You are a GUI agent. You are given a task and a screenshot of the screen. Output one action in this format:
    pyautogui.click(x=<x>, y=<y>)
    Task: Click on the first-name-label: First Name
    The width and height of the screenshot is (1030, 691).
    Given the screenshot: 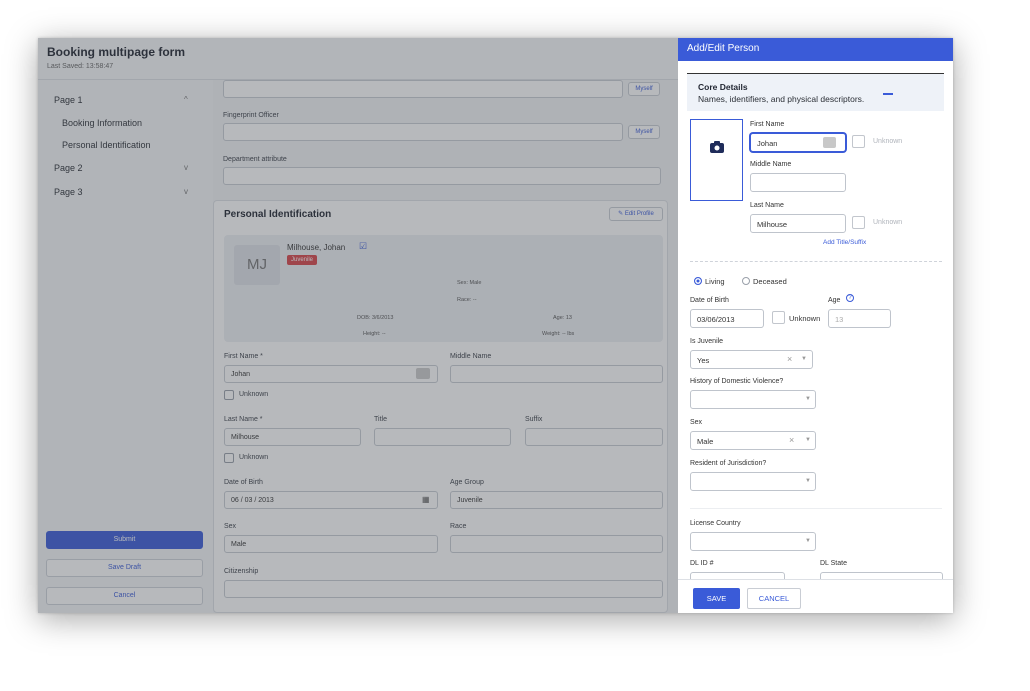 What is the action you would take?
    pyautogui.click(x=767, y=124)
    